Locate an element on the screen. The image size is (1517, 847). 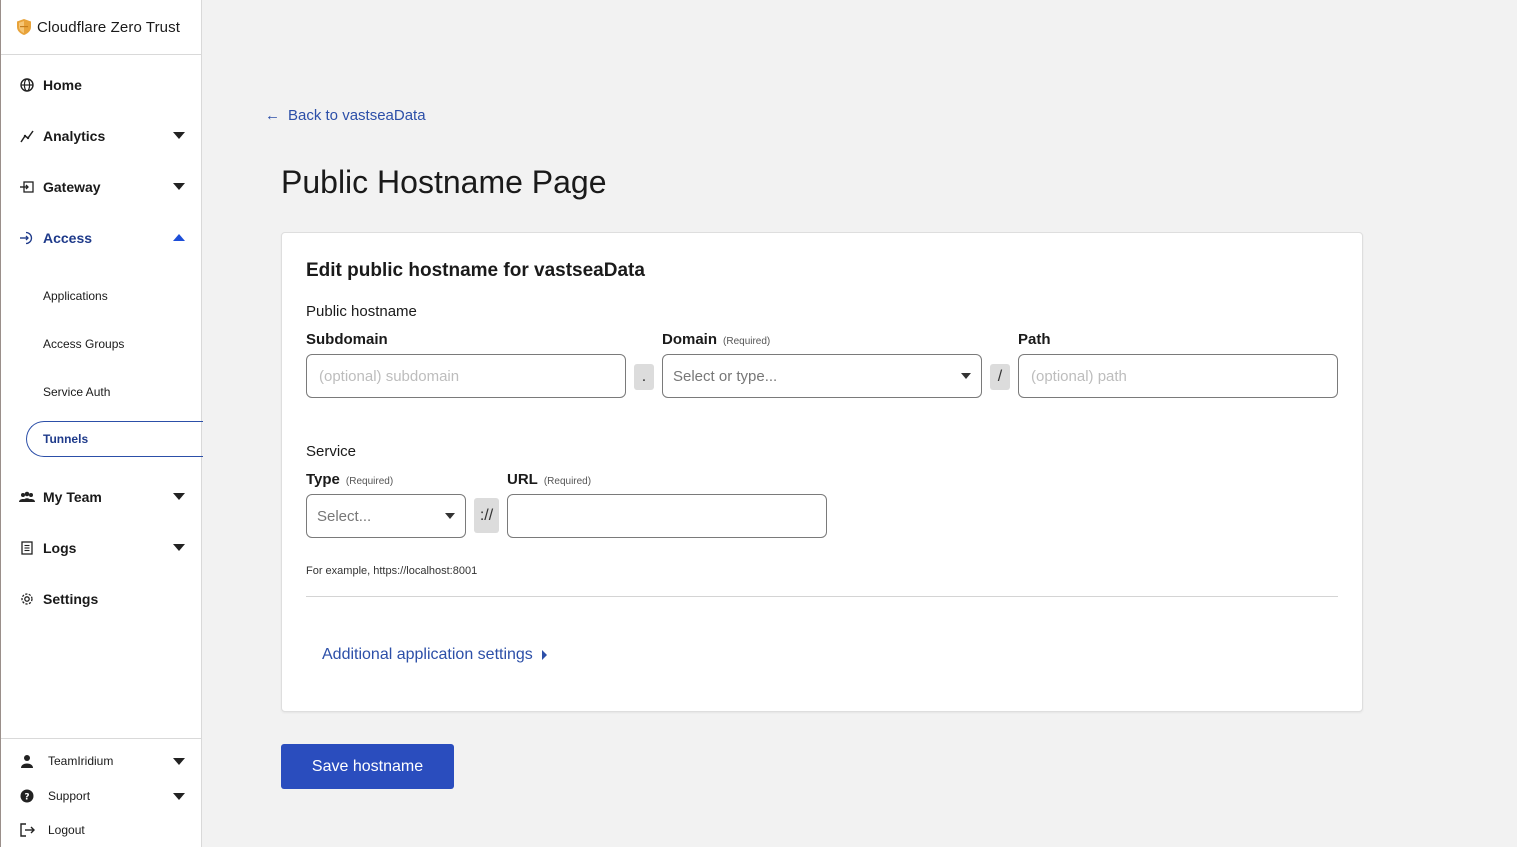
sidebar-item-access-groups: Access Groups is located at coordinates (83, 344).